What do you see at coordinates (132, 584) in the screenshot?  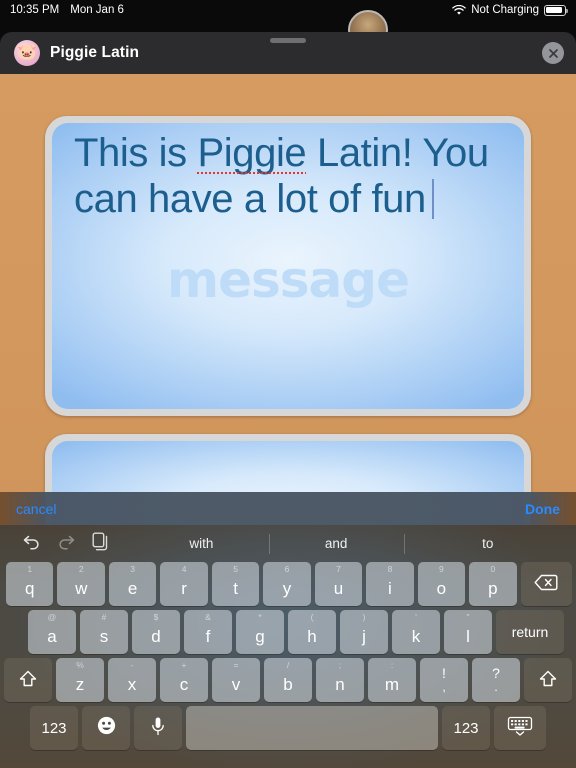 I see `key-e: 3e` at bounding box center [132, 584].